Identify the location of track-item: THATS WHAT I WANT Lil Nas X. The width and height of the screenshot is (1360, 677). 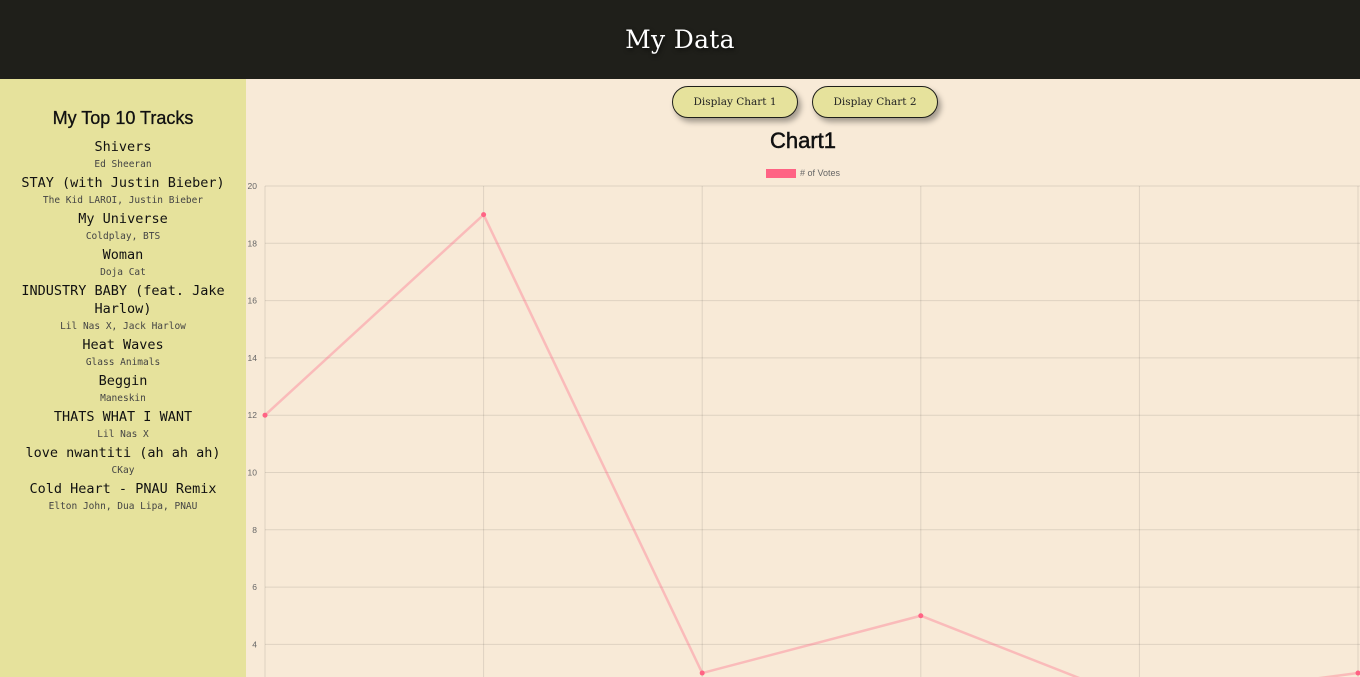
(123, 426).